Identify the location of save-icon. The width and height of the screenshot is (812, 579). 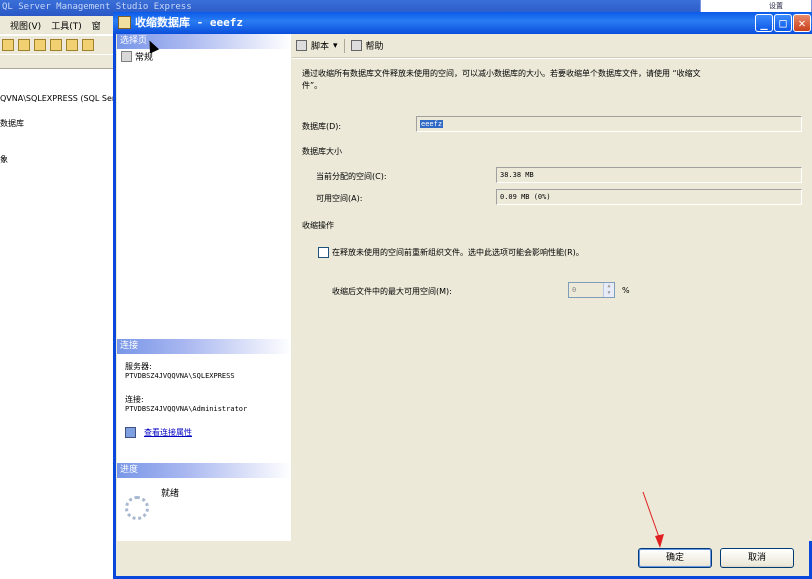
(72, 45).